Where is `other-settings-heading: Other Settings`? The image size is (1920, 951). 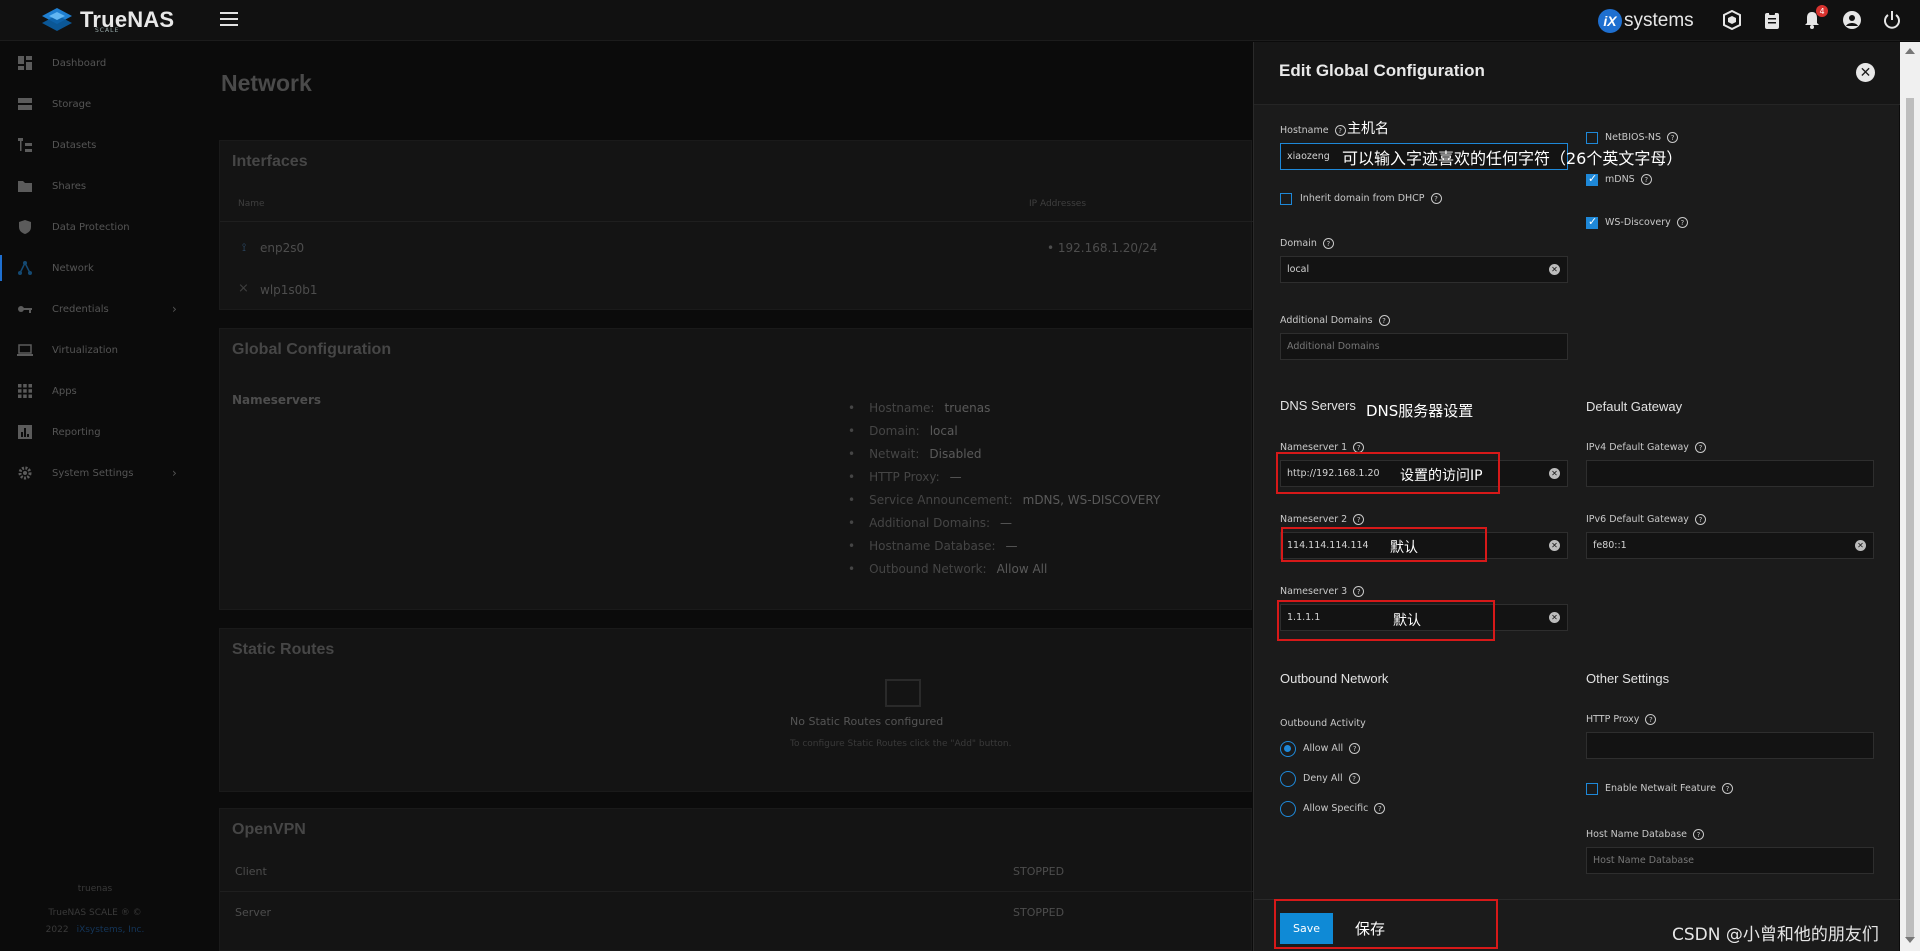 other-settings-heading: Other Settings is located at coordinates (1628, 678).